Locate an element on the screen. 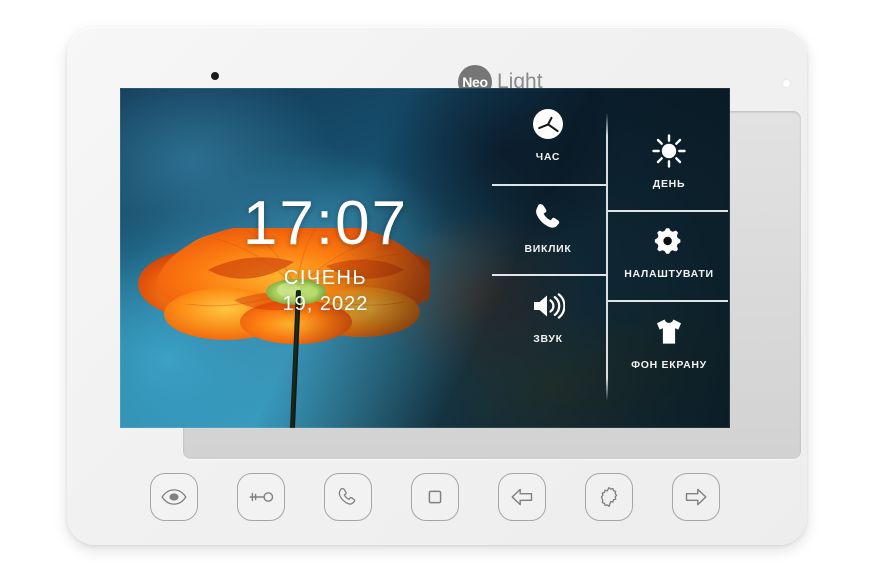  button-stop is located at coordinates (435, 497).